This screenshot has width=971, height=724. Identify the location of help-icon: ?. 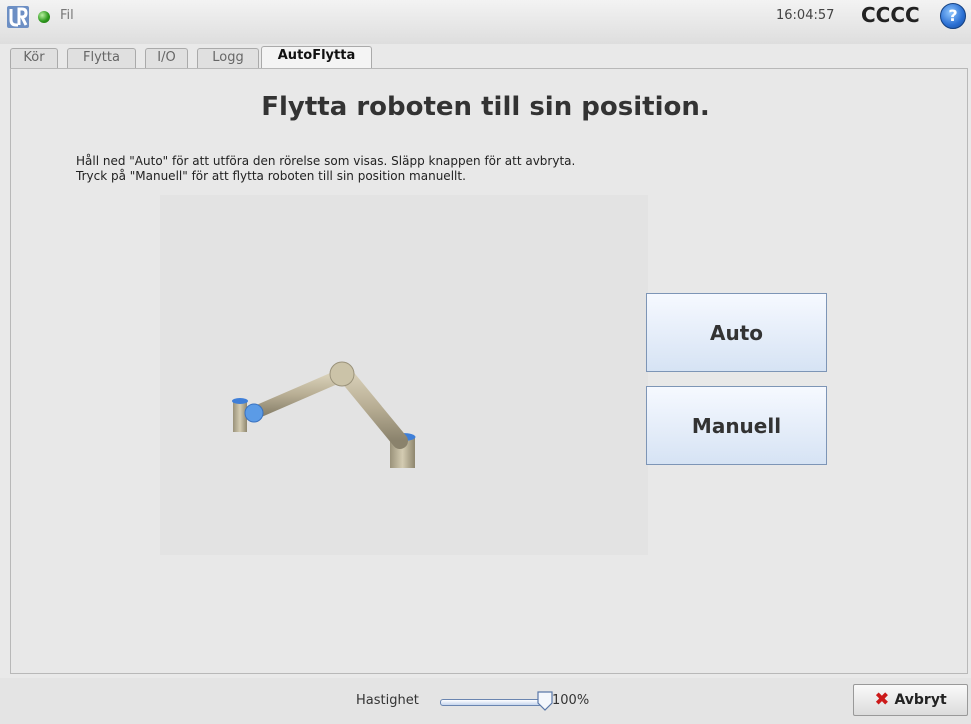
(953, 16).